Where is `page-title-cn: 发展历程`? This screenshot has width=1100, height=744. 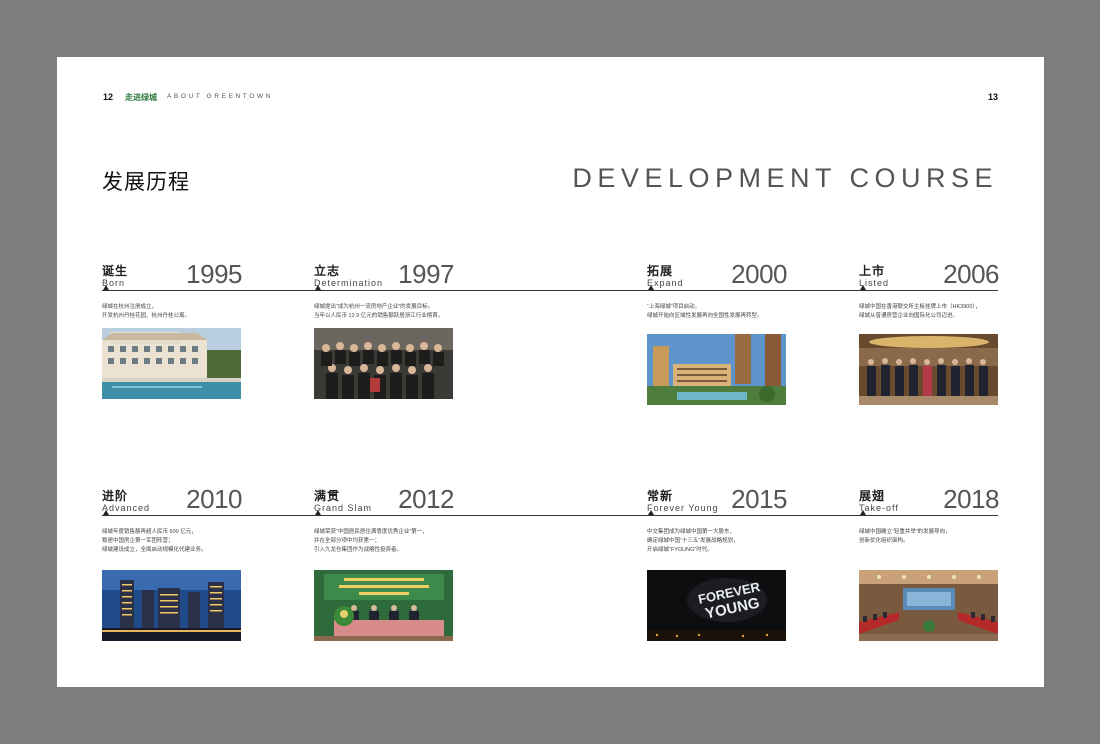 page-title-cn: 发展历程 is located at coordinates (146, 182).